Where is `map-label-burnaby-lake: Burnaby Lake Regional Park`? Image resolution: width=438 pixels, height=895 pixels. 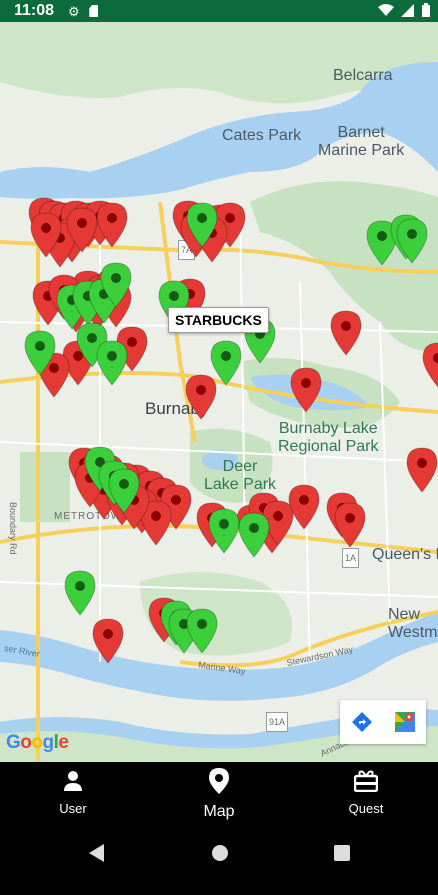 map-label-burnaby-lake: Burnaby Lake Regional Park is located at coordinates (328, 437).